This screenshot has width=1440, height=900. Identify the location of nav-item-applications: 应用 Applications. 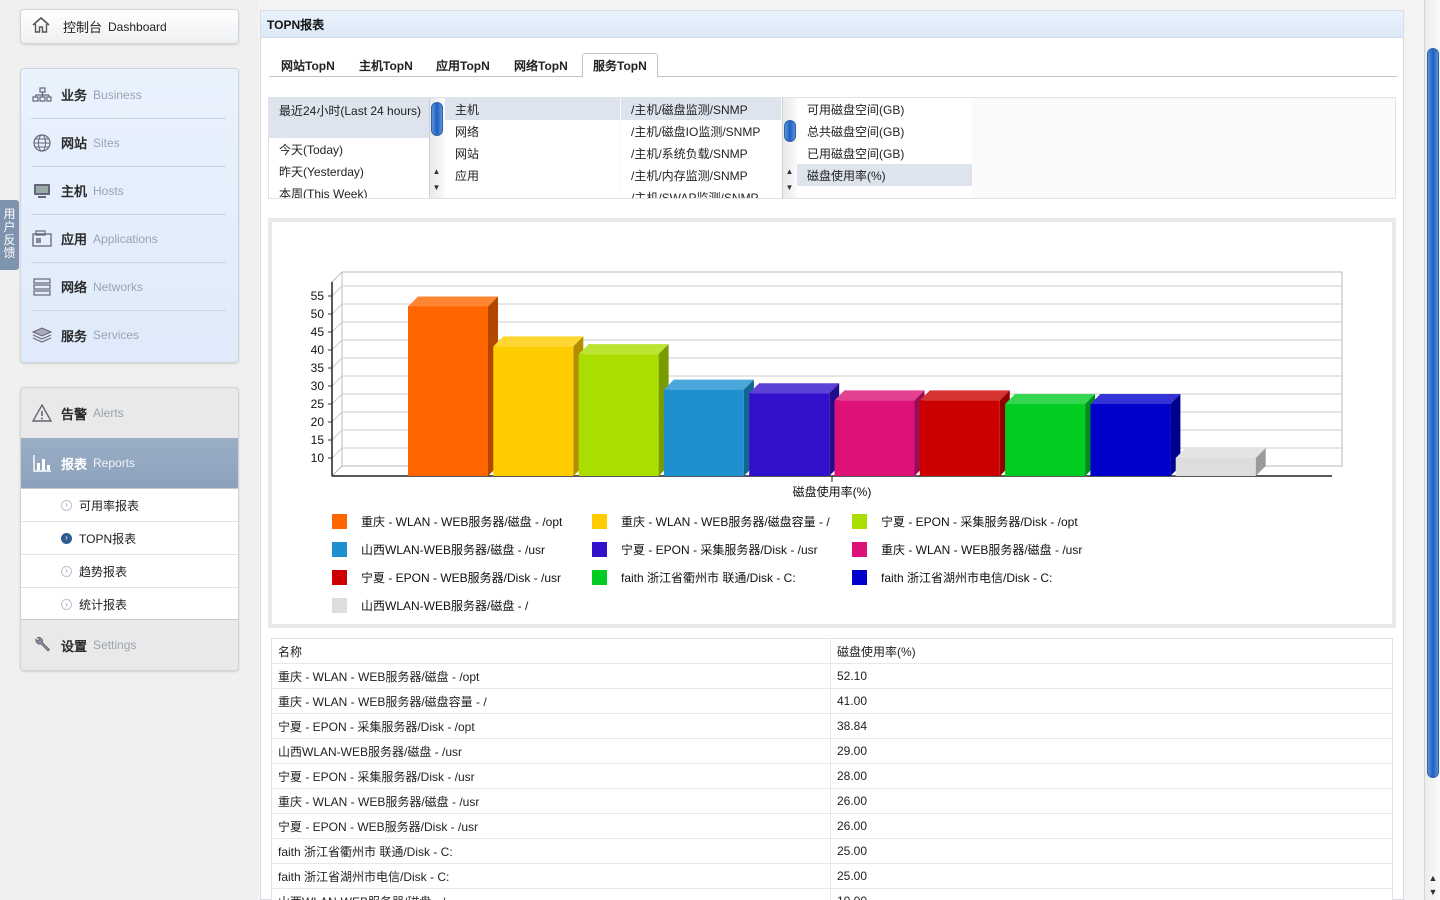
(128, 239).